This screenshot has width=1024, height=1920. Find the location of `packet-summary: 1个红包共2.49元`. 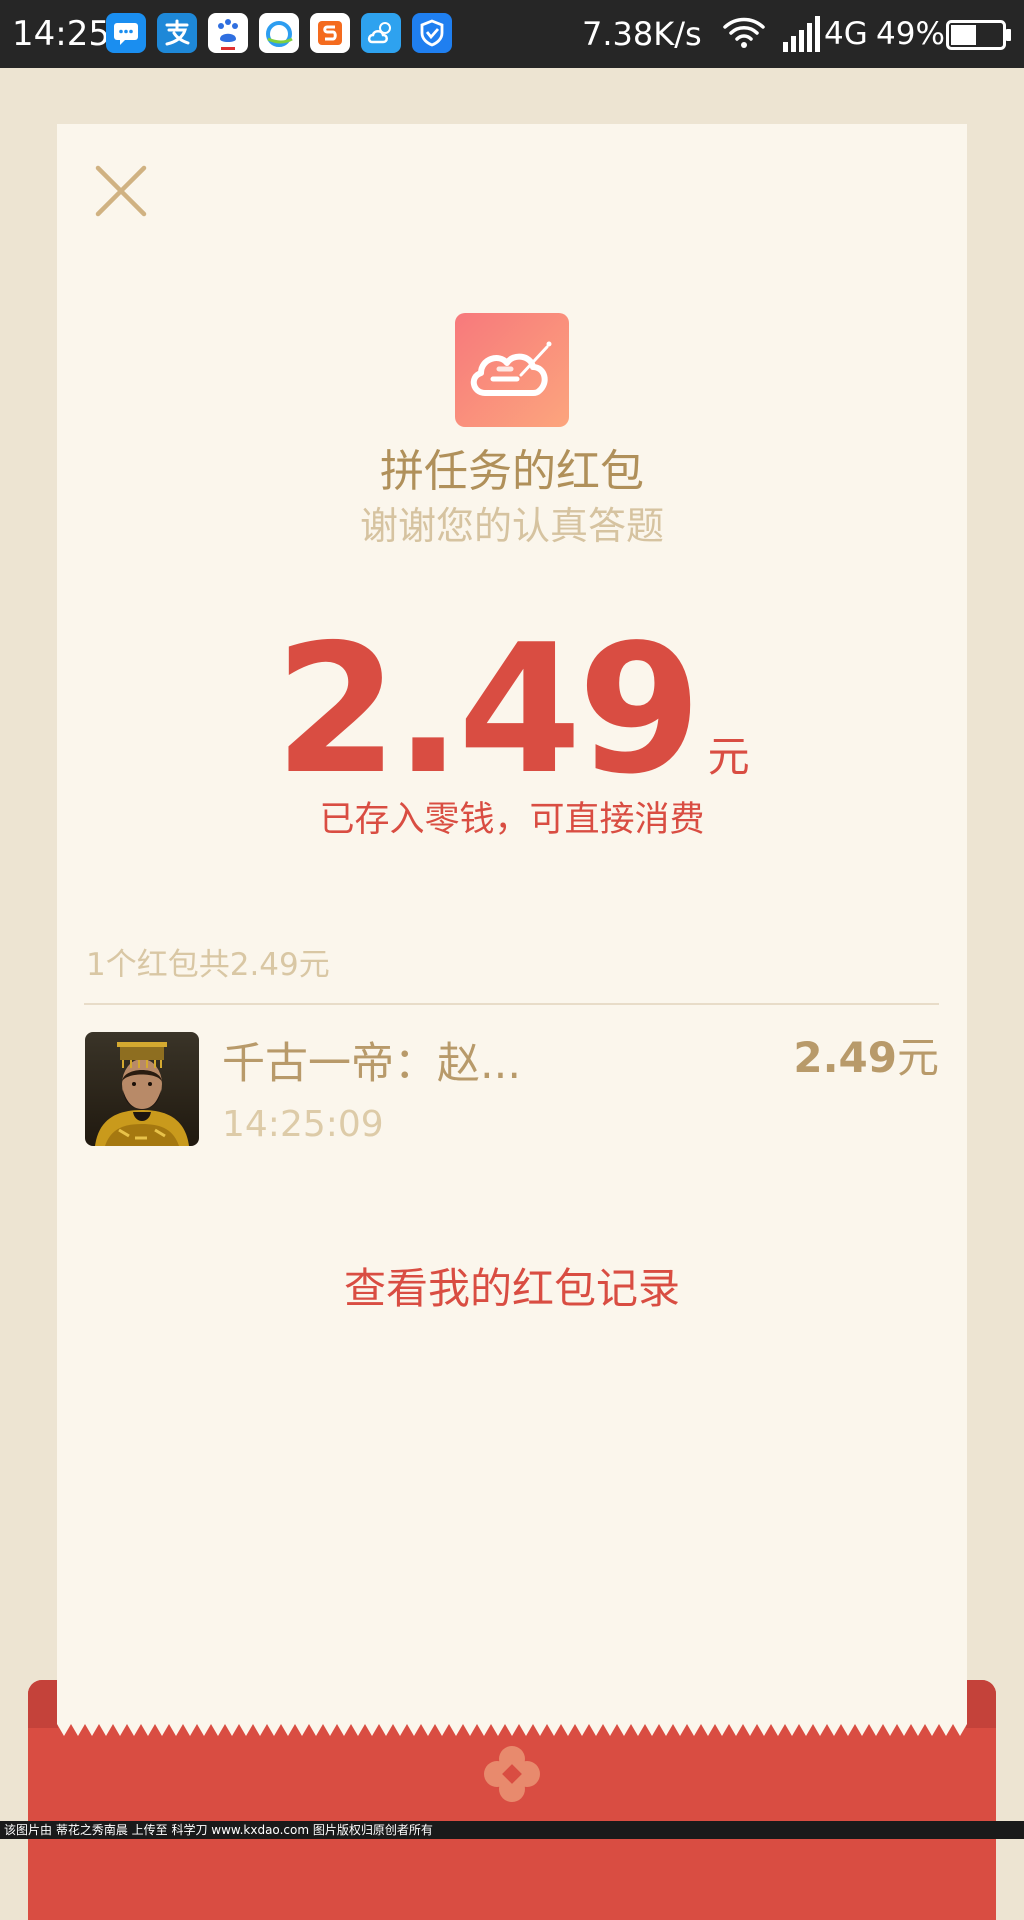

packet-summary: 1个红包共2.49元 is located at coordinates (208, 965).